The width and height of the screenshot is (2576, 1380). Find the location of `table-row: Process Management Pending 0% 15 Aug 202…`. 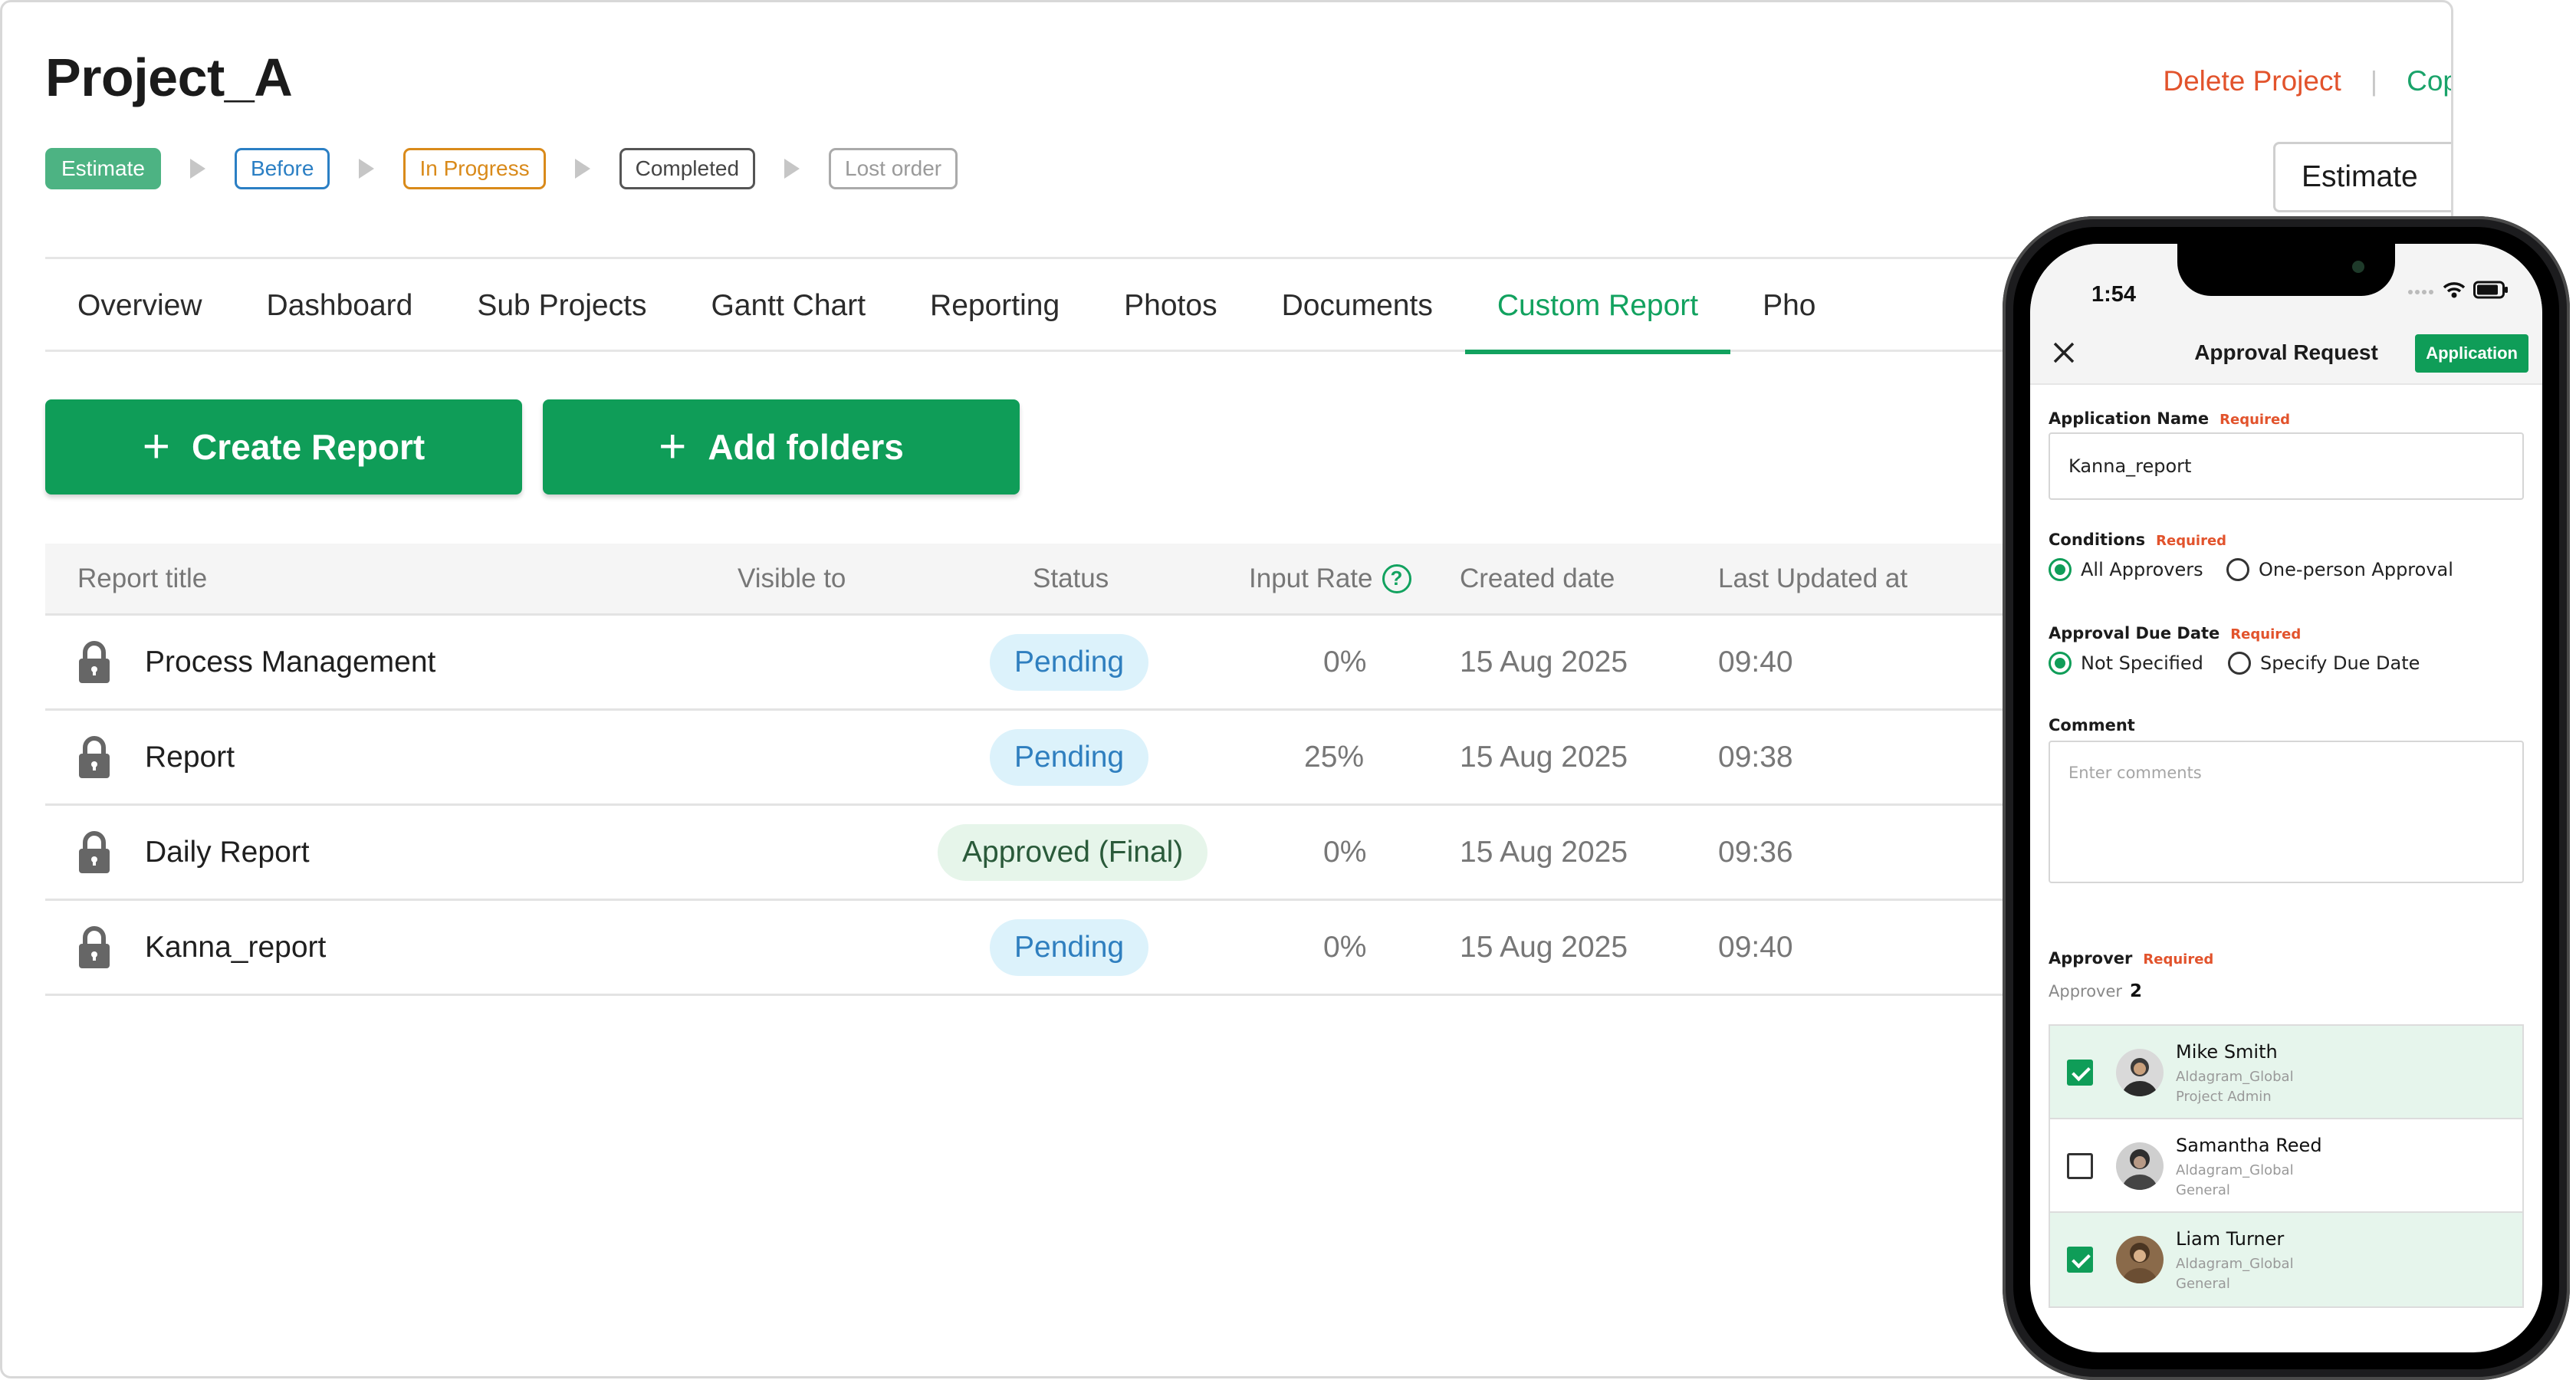

table-row: Process Management Pending 0% 15 Aug 202… is located at coordinates (1042, 663).